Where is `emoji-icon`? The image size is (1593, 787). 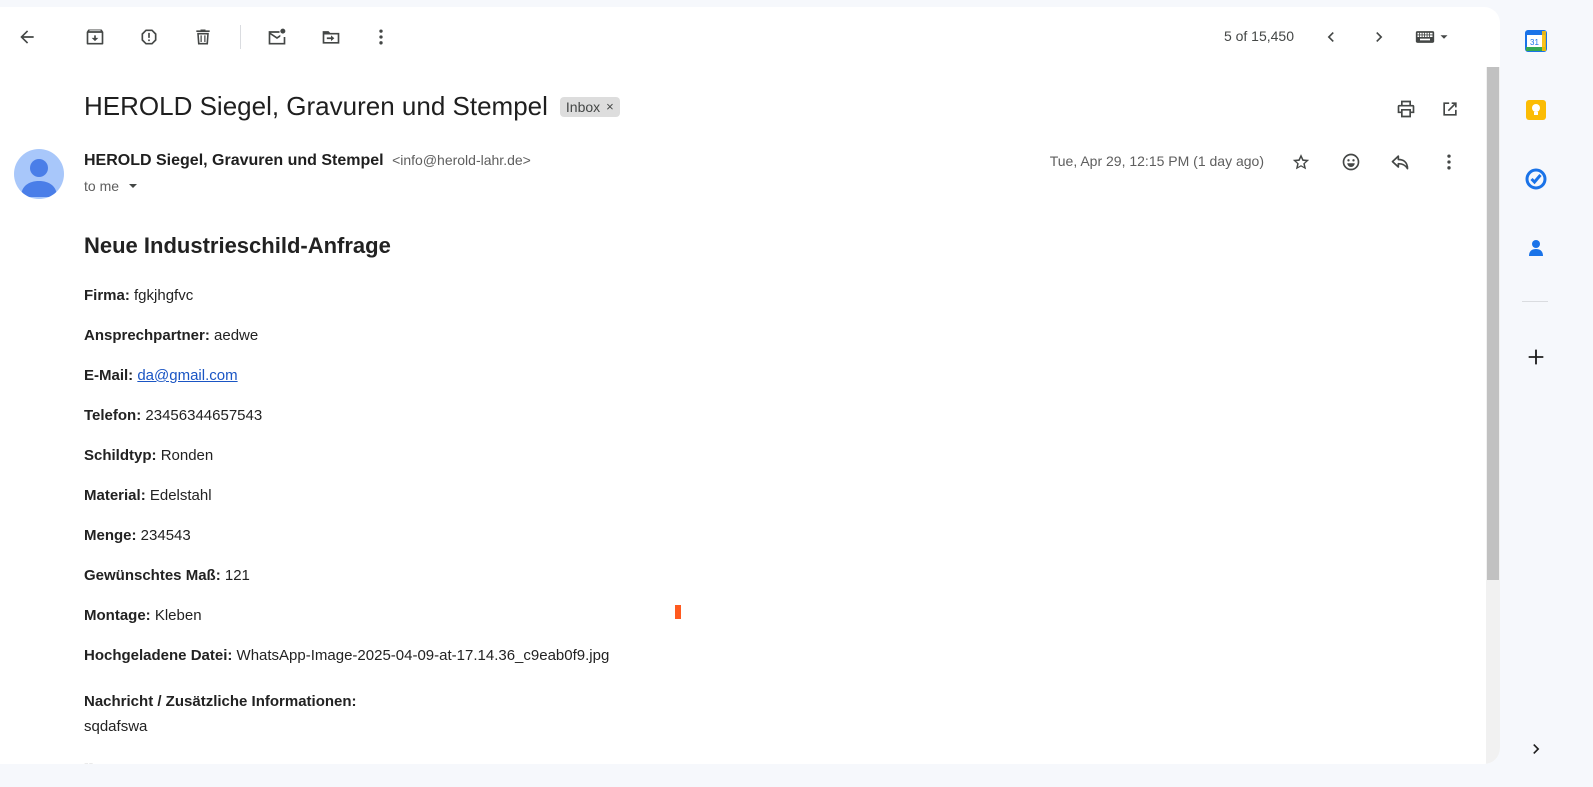 emoji-icon is located at coordinates (1351, 162).